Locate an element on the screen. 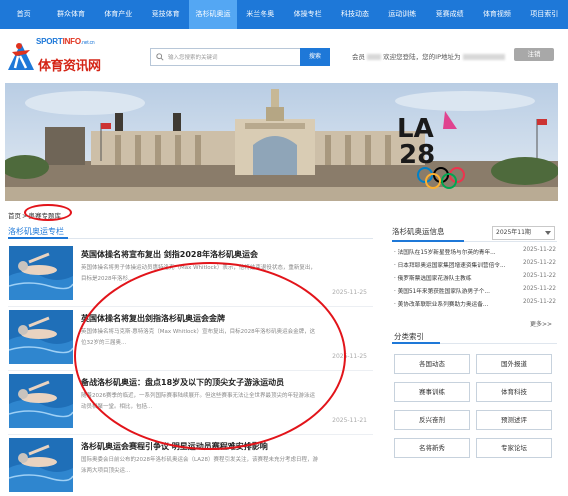  ip-redacted is located at coordinates (483, 57).